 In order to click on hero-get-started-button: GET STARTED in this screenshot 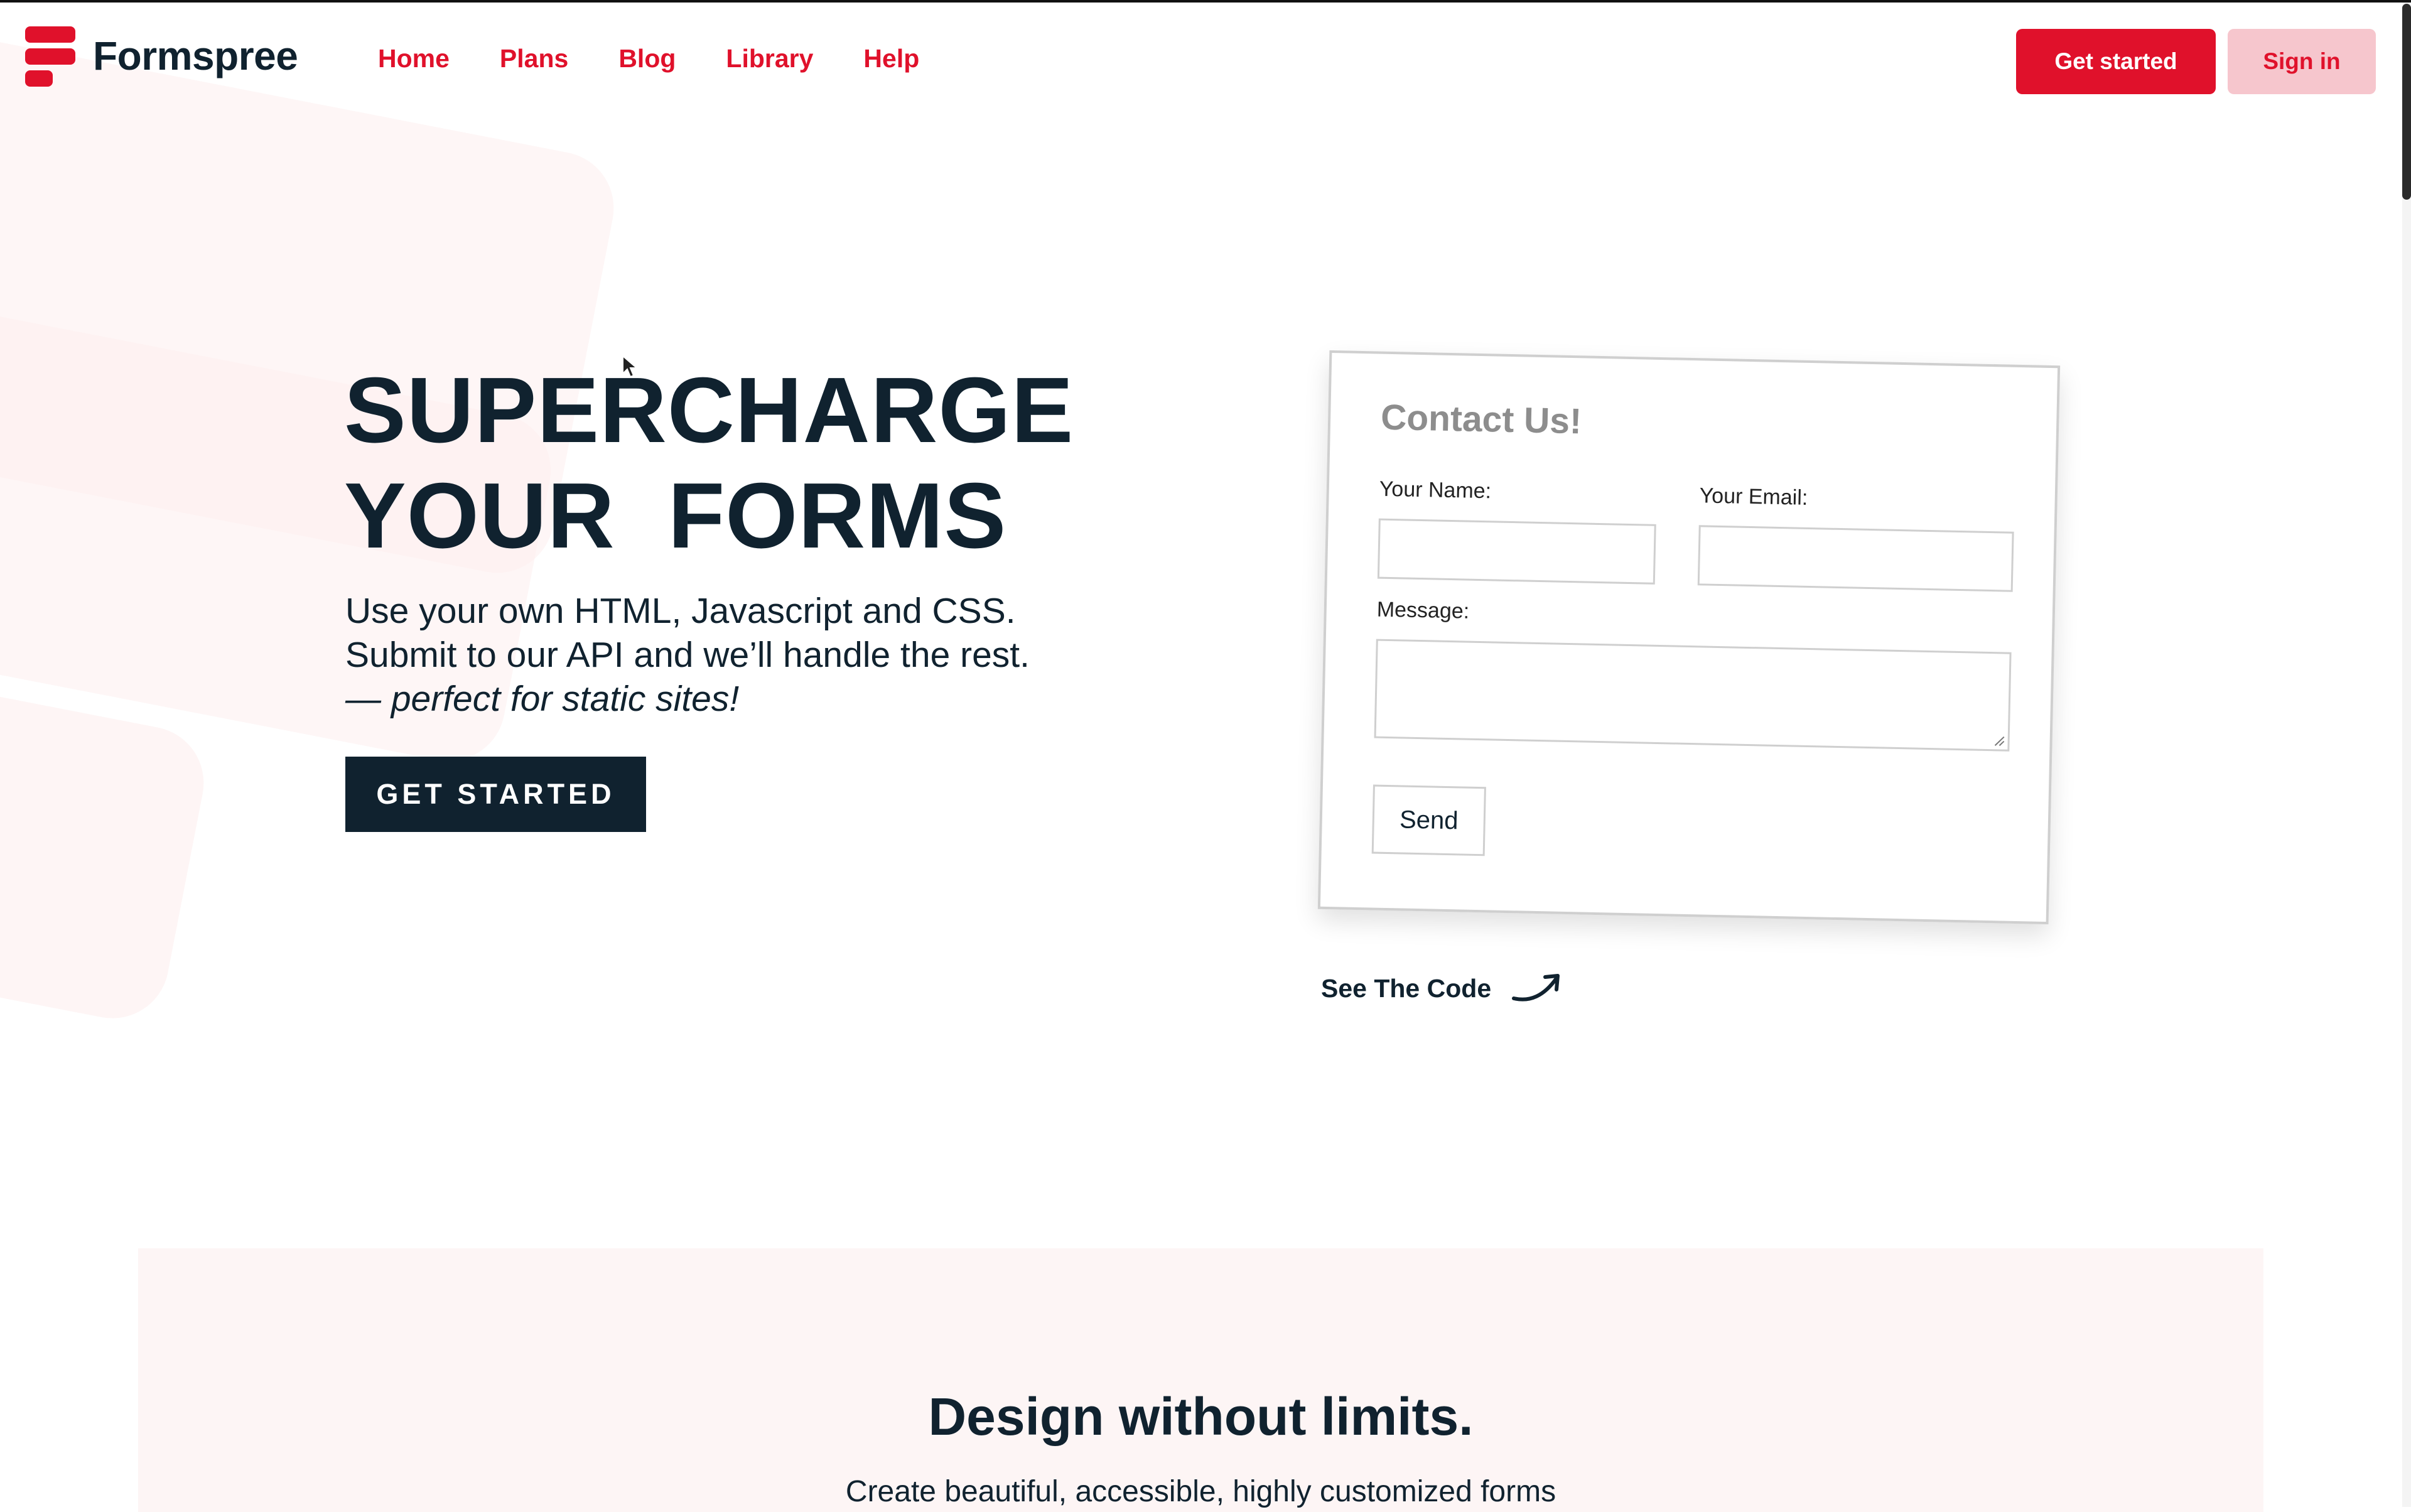, I will do `click(495, 794)`.